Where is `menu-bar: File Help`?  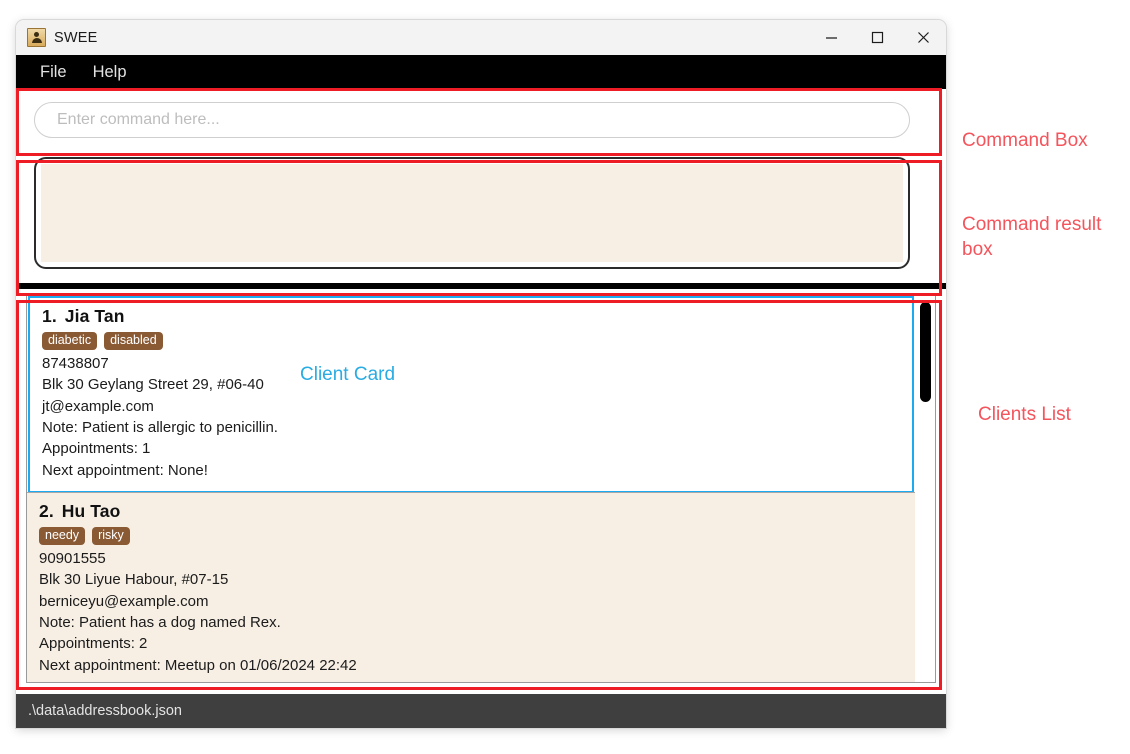 menu-bar: File Help is located at coordinates (481, 72).